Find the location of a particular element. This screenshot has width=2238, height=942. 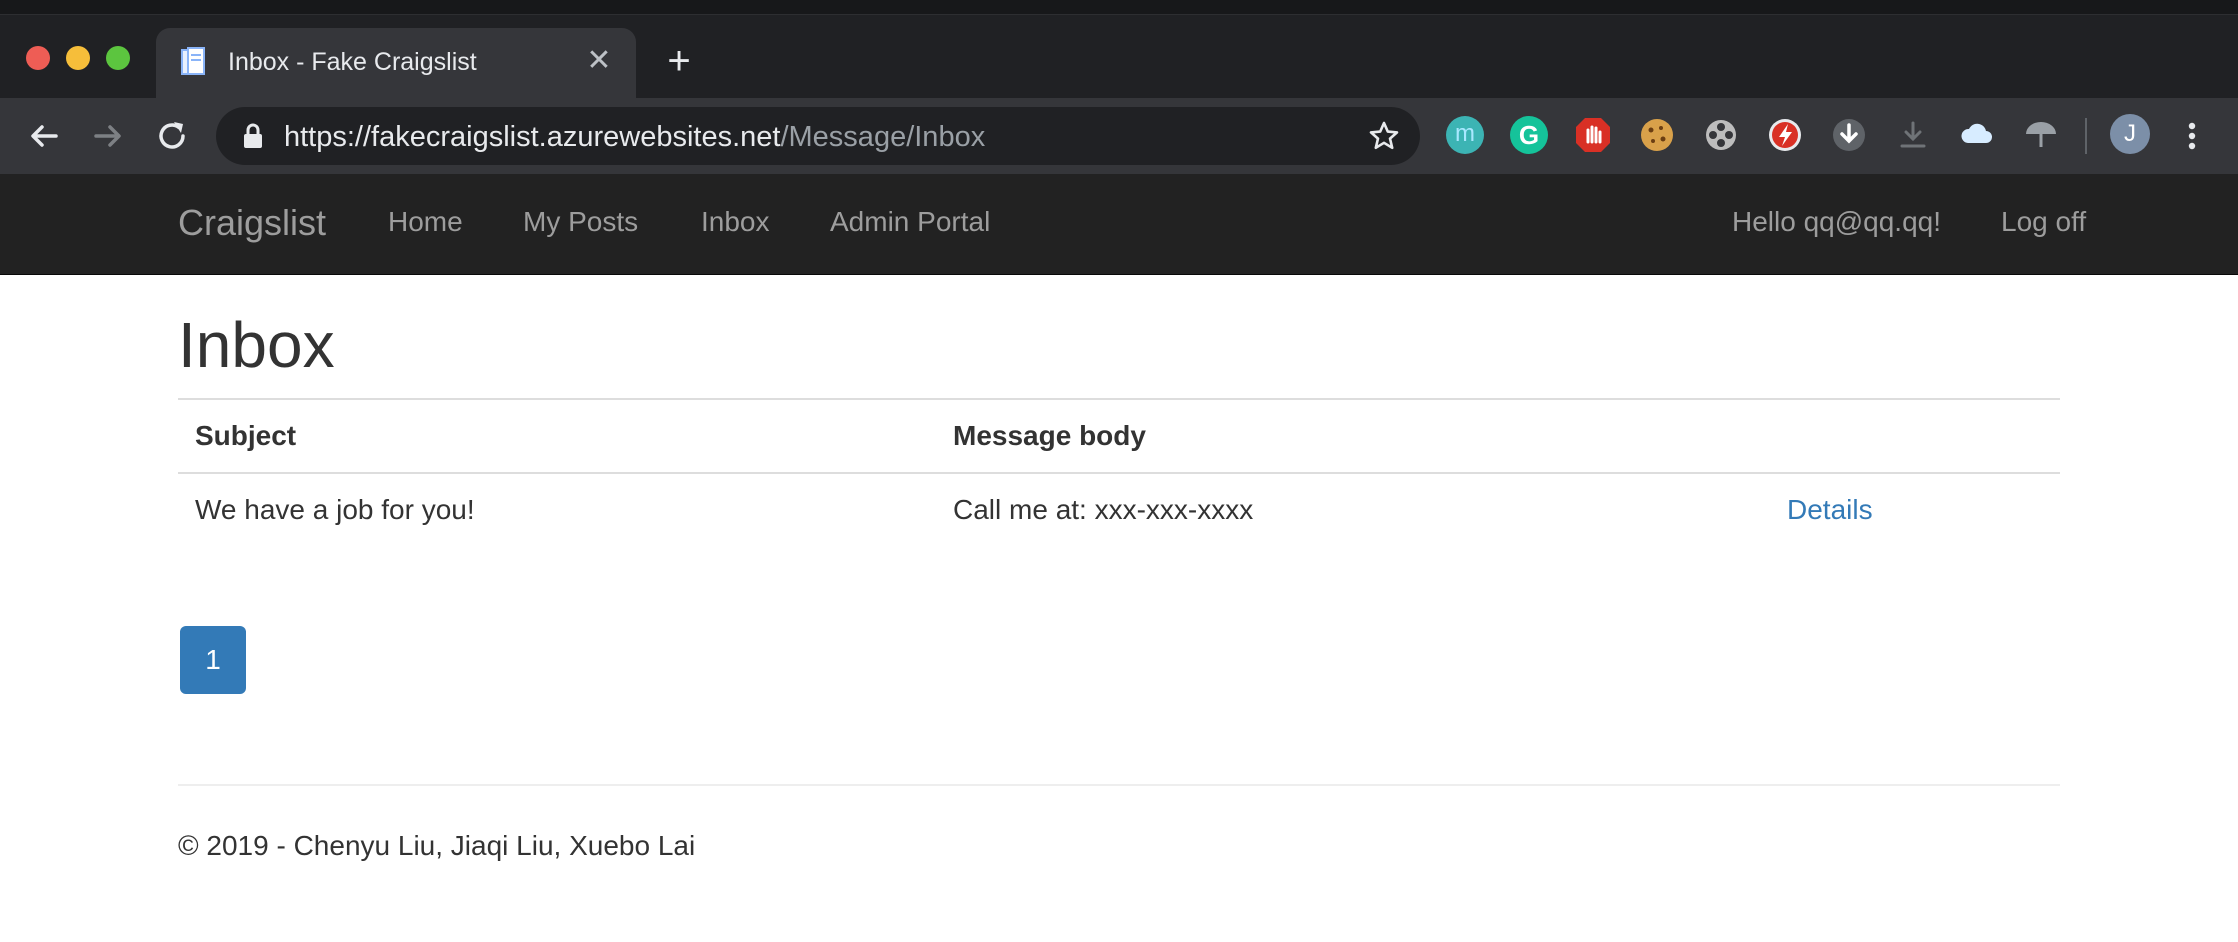

window-zoom-button is located at coordinates (118, 58).